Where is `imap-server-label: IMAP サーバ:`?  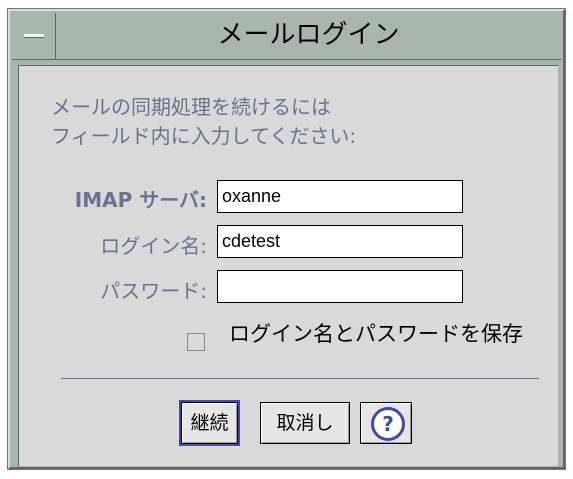 imap-server-label: IMAP サーバ: is located at coordinates (140, 200).